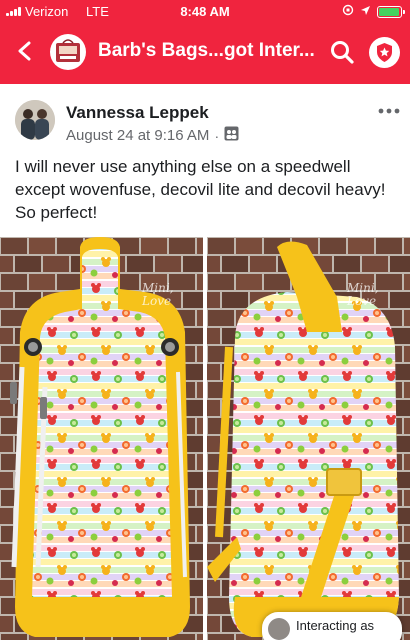 The height and width of the screenshot is (640, 410). What do you see at coordinates (365, 12) in the screenshot?
I see `location-icon` at bounding box center [365, 12].